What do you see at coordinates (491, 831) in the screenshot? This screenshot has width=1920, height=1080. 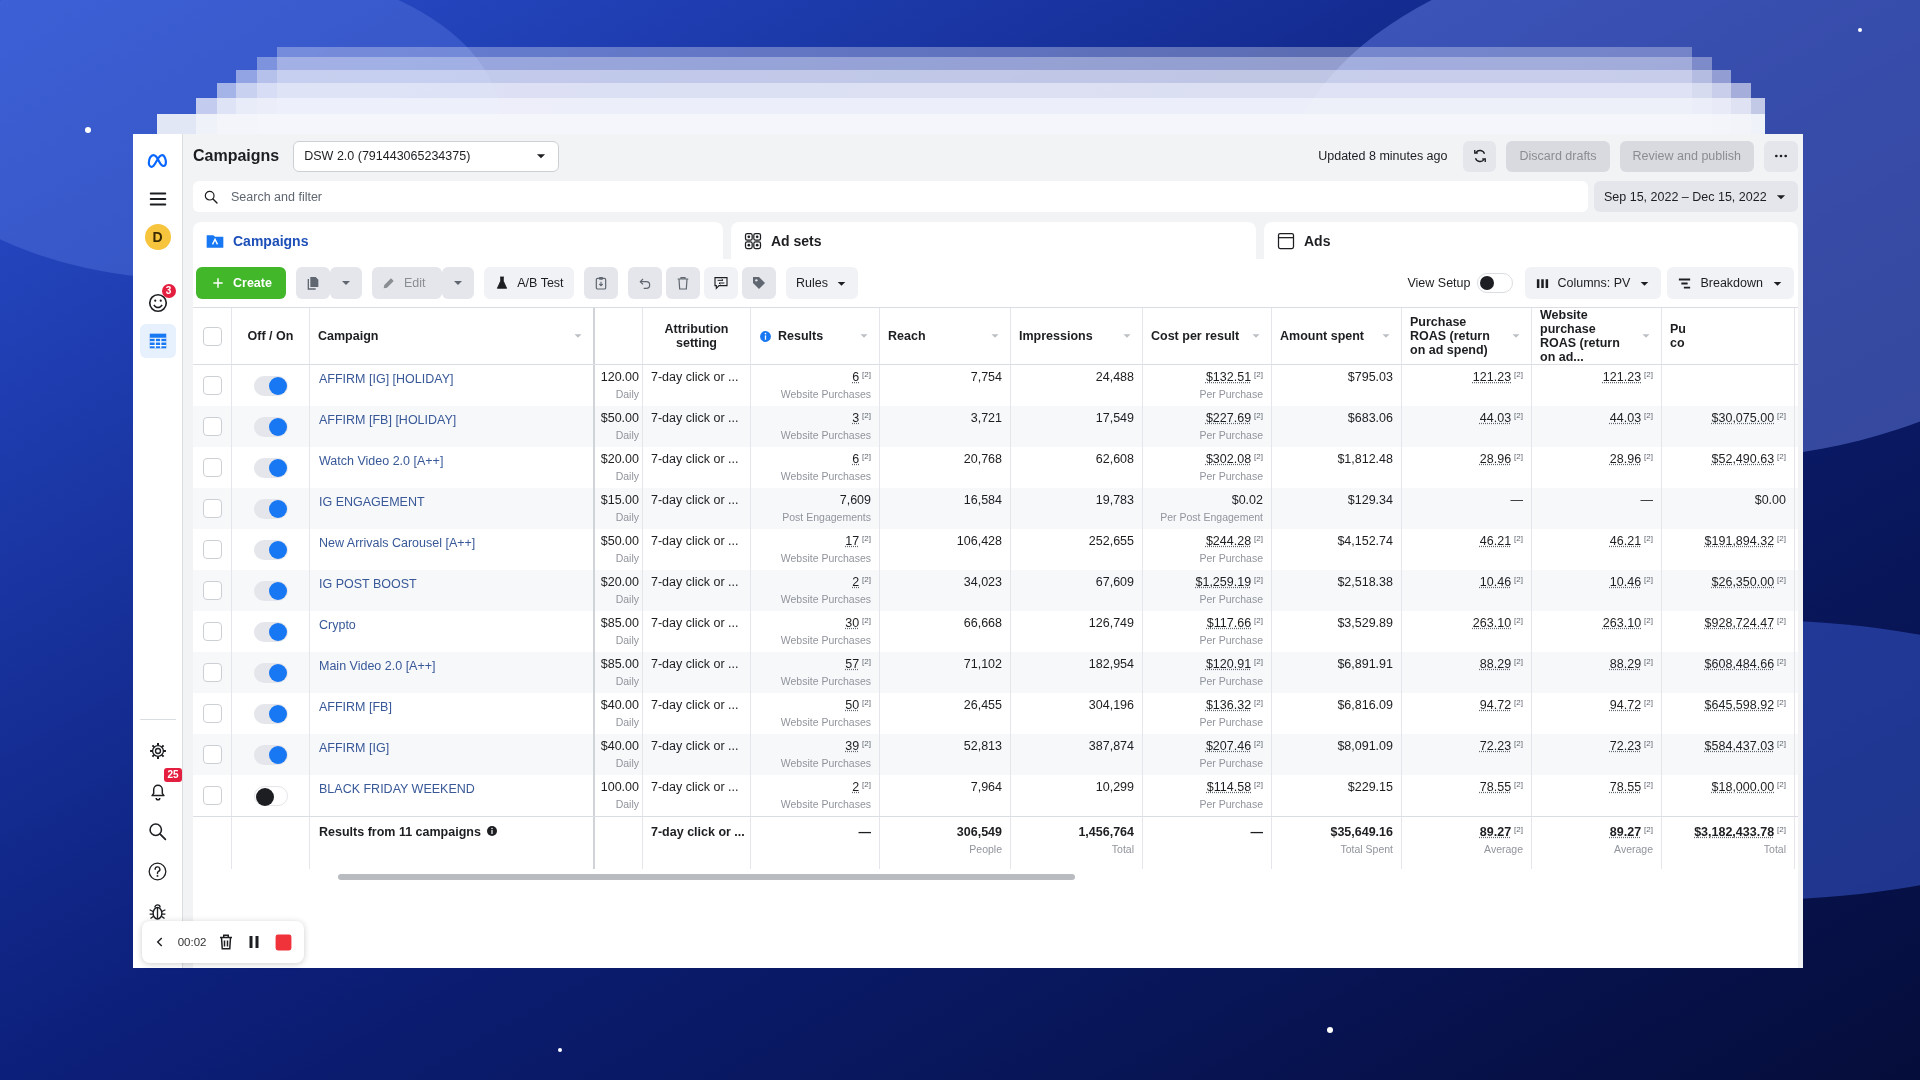 I see `info-icon` at bounding box center [491, 831].